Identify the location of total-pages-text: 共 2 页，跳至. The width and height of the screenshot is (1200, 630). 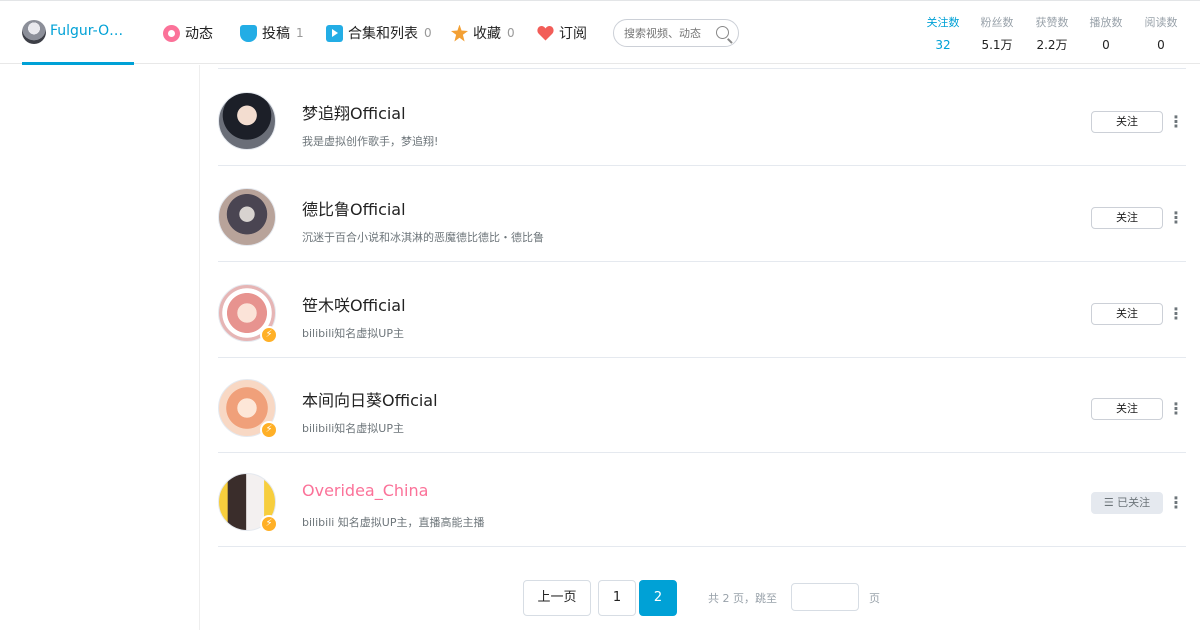
(742, 598).